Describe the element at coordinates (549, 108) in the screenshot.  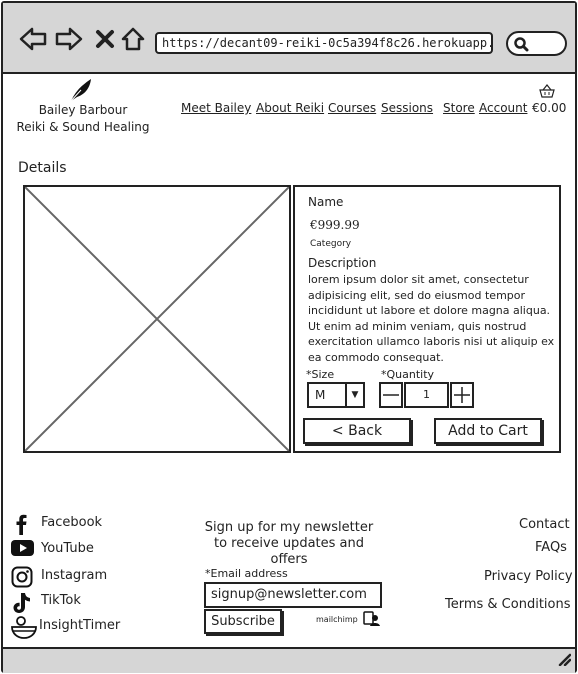
I see `cart-total: €0.00` at that location.